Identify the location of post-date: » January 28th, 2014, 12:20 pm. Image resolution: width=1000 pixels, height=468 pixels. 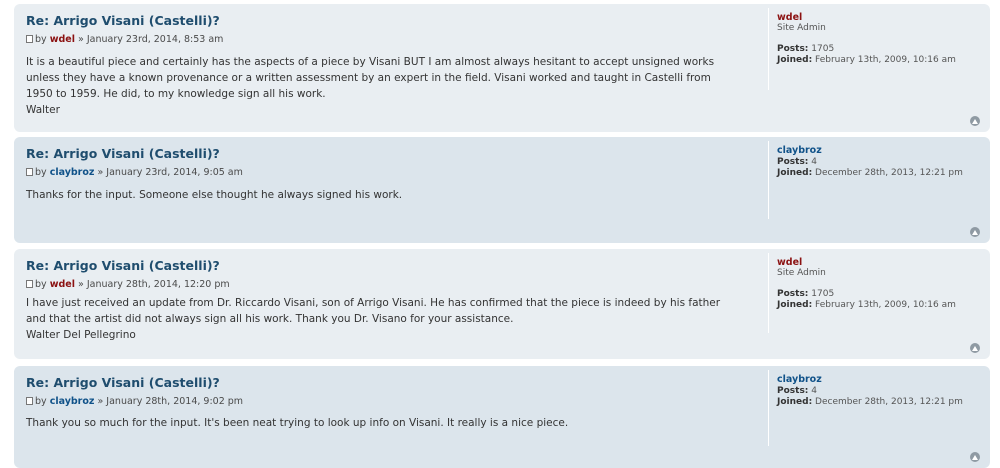
(154, 284).